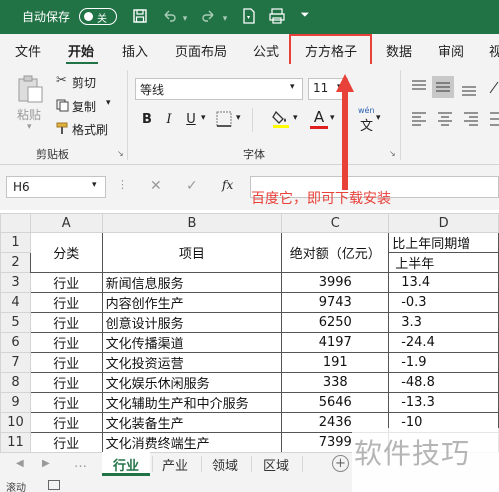  I want to click on sheet-tab-region: 区域, so click(276, 464).